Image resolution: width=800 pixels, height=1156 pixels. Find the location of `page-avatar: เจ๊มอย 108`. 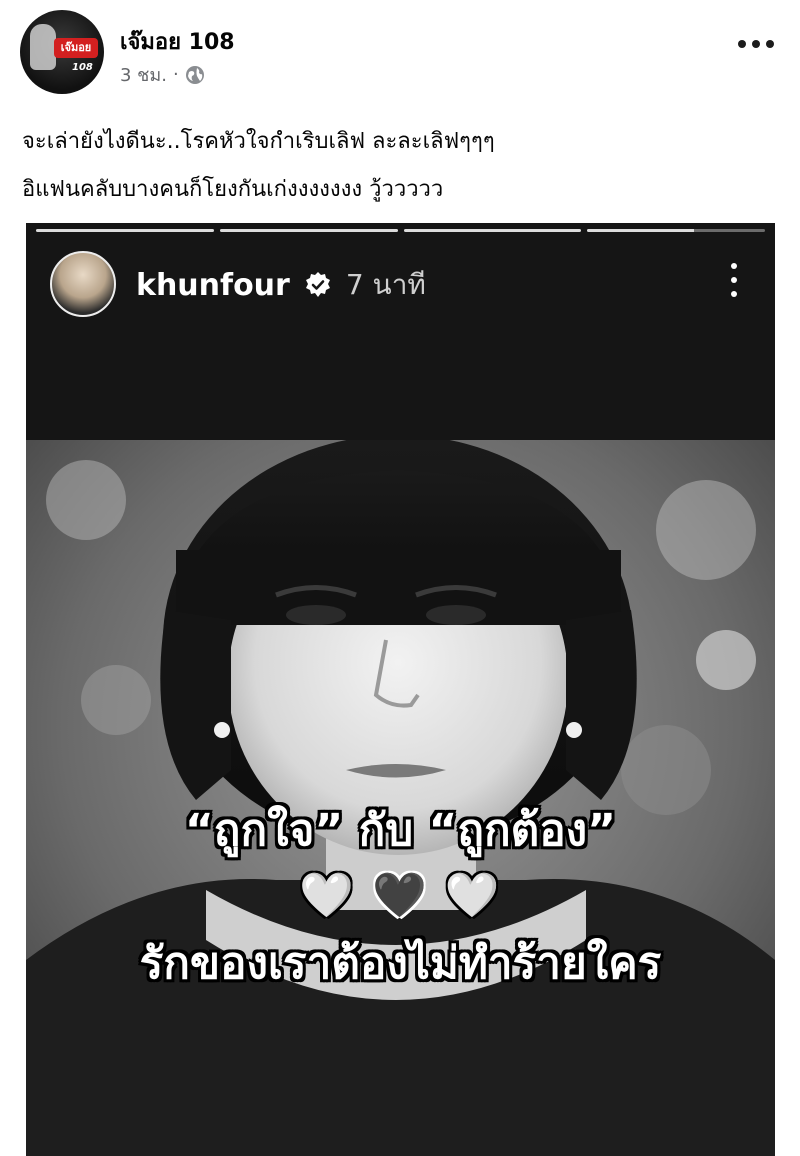

page-avatar: เจ๊มอย 108 is located at coordinates (62, 52).